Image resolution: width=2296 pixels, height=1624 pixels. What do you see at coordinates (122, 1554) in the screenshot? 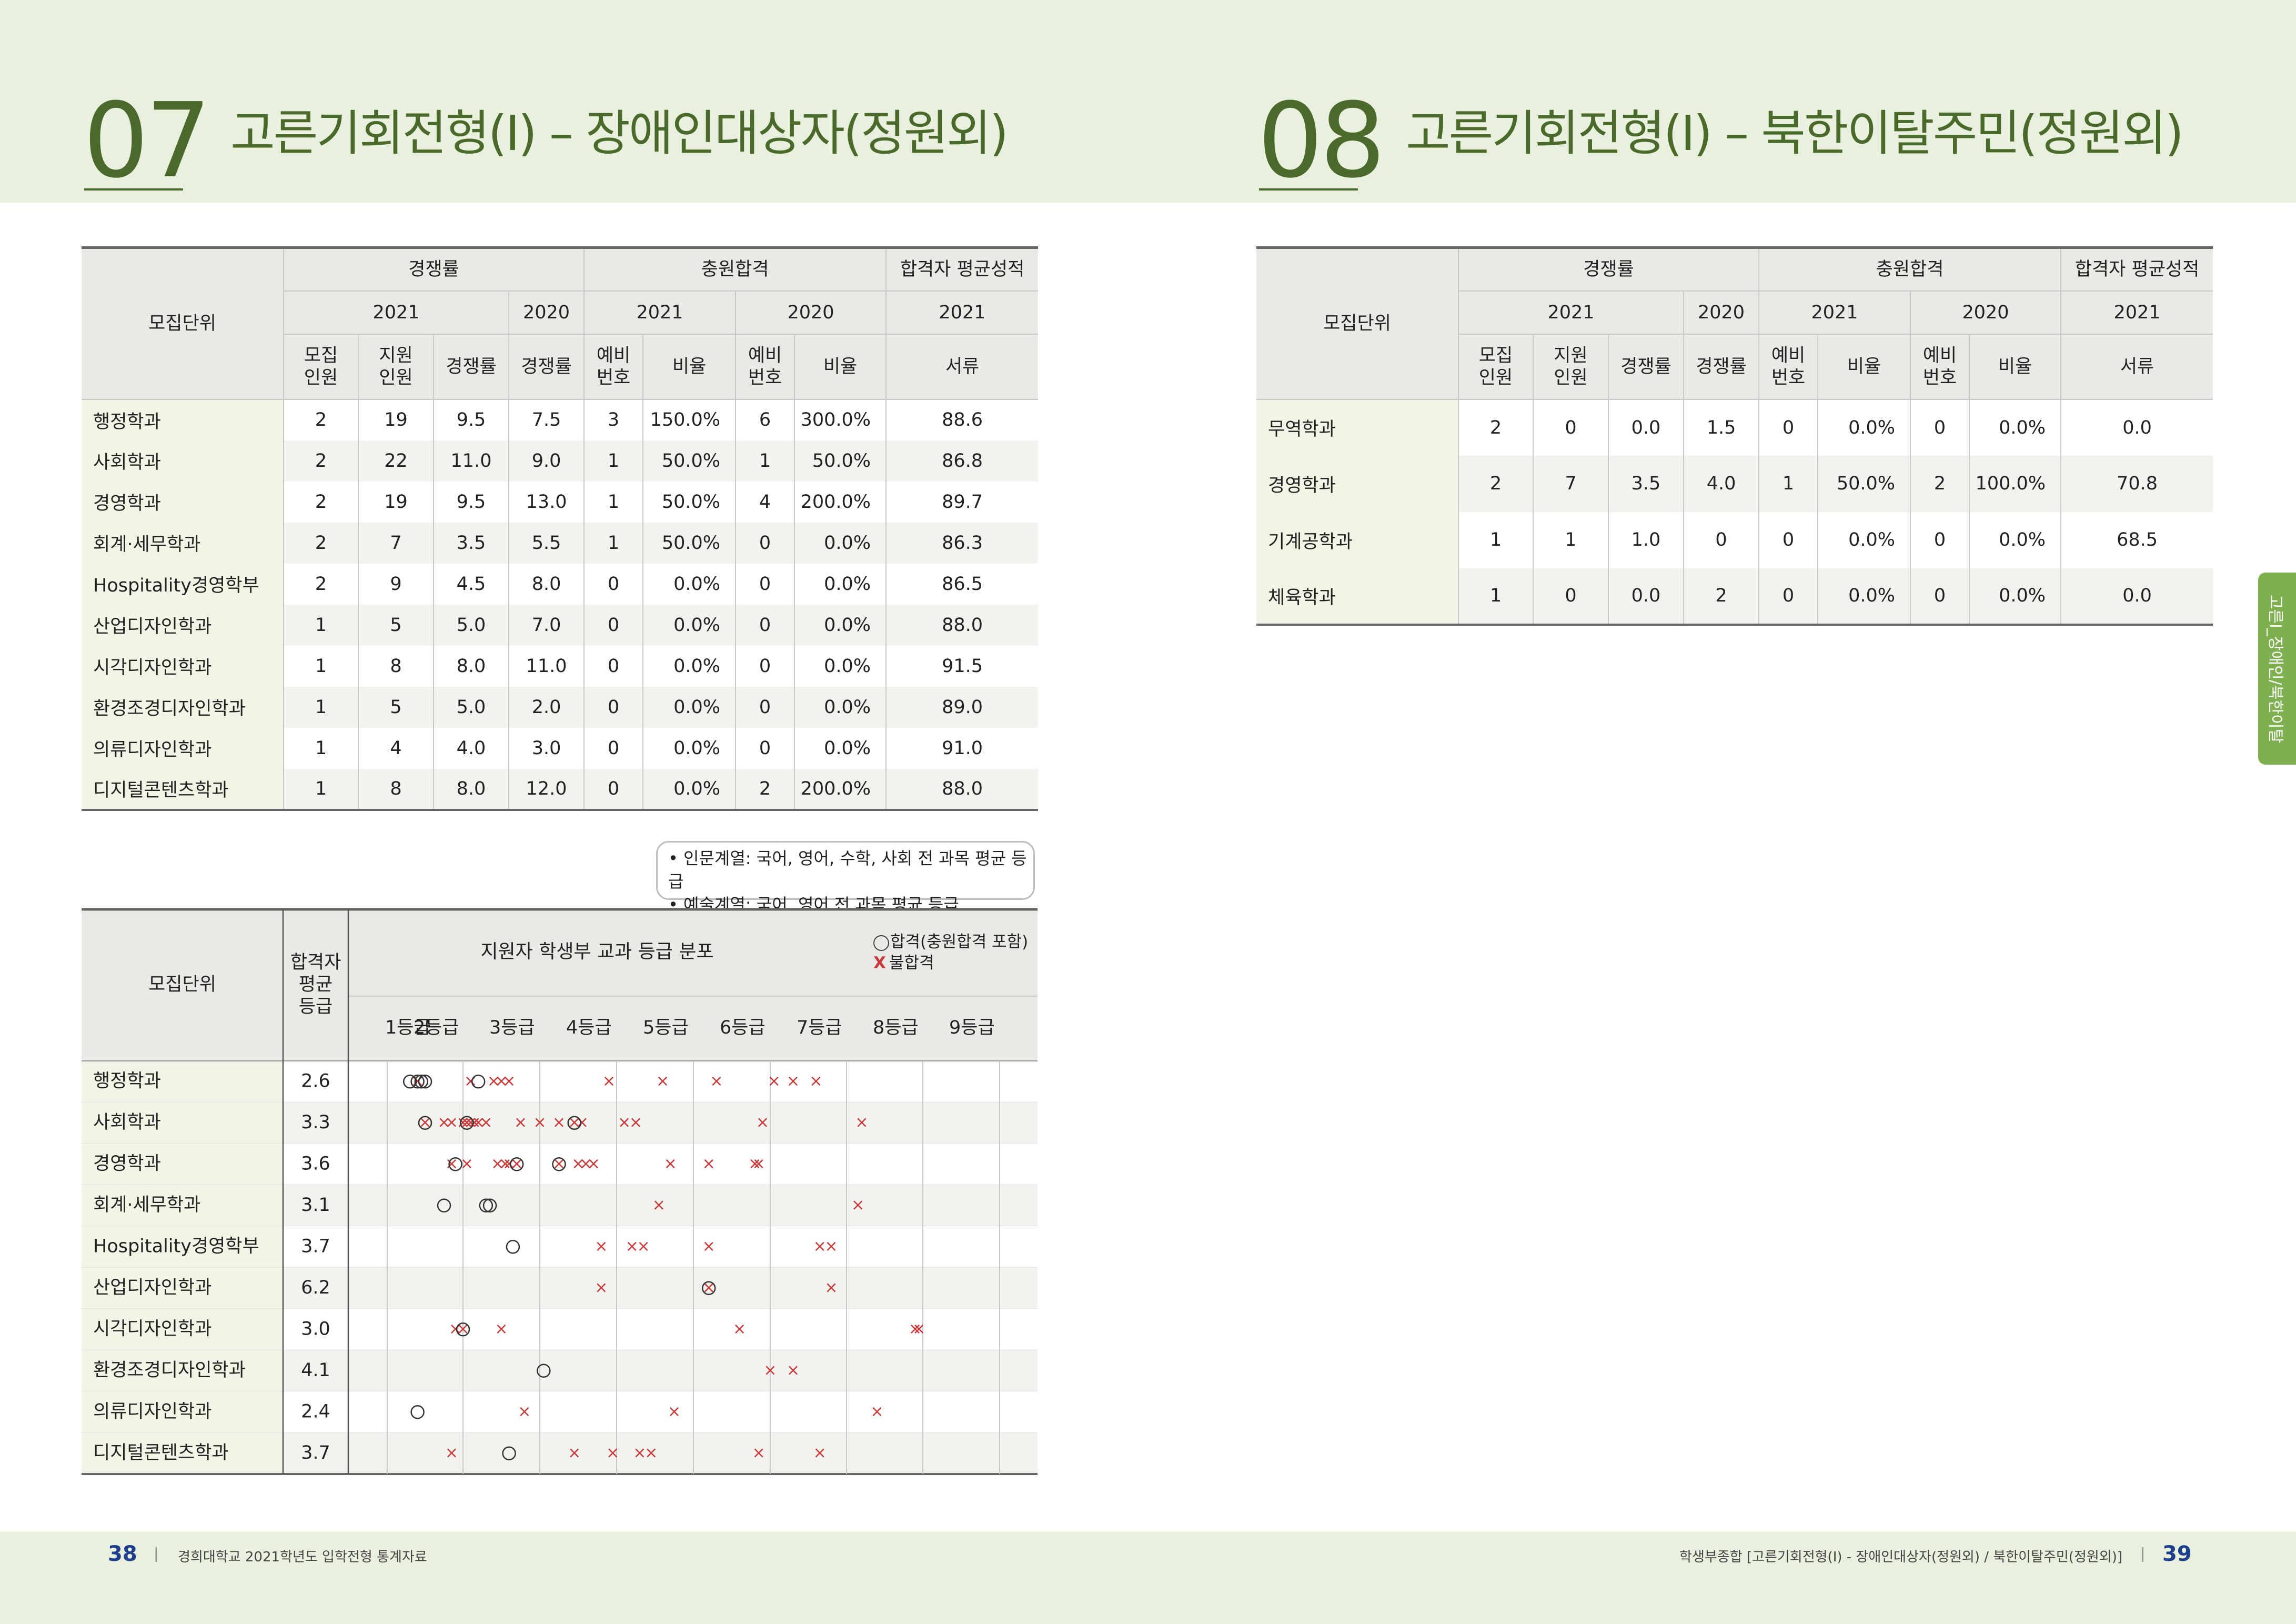
I see `page-number-left: 38` at bounding box center [122, 1554].